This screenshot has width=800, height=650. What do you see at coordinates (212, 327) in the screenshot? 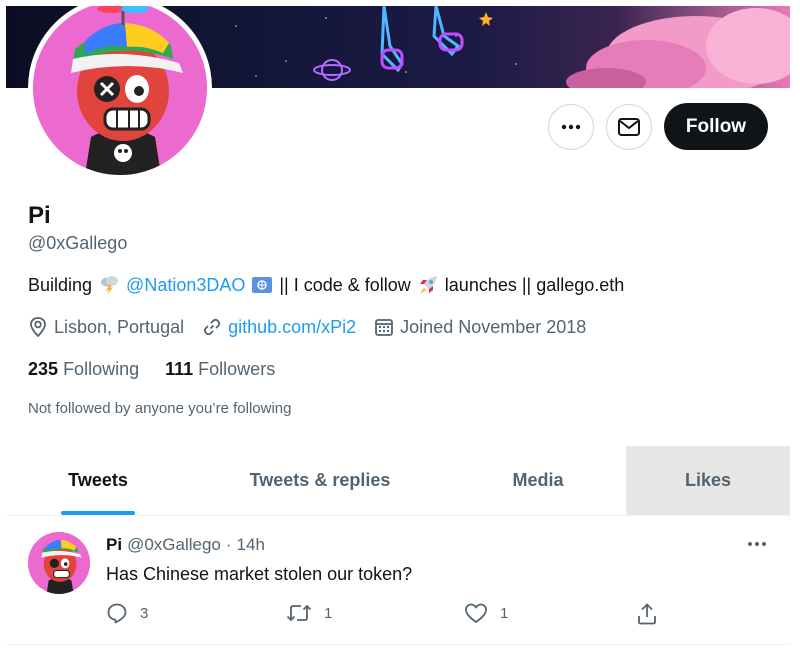
I see `link-icon` at bounding box center [212, 327].